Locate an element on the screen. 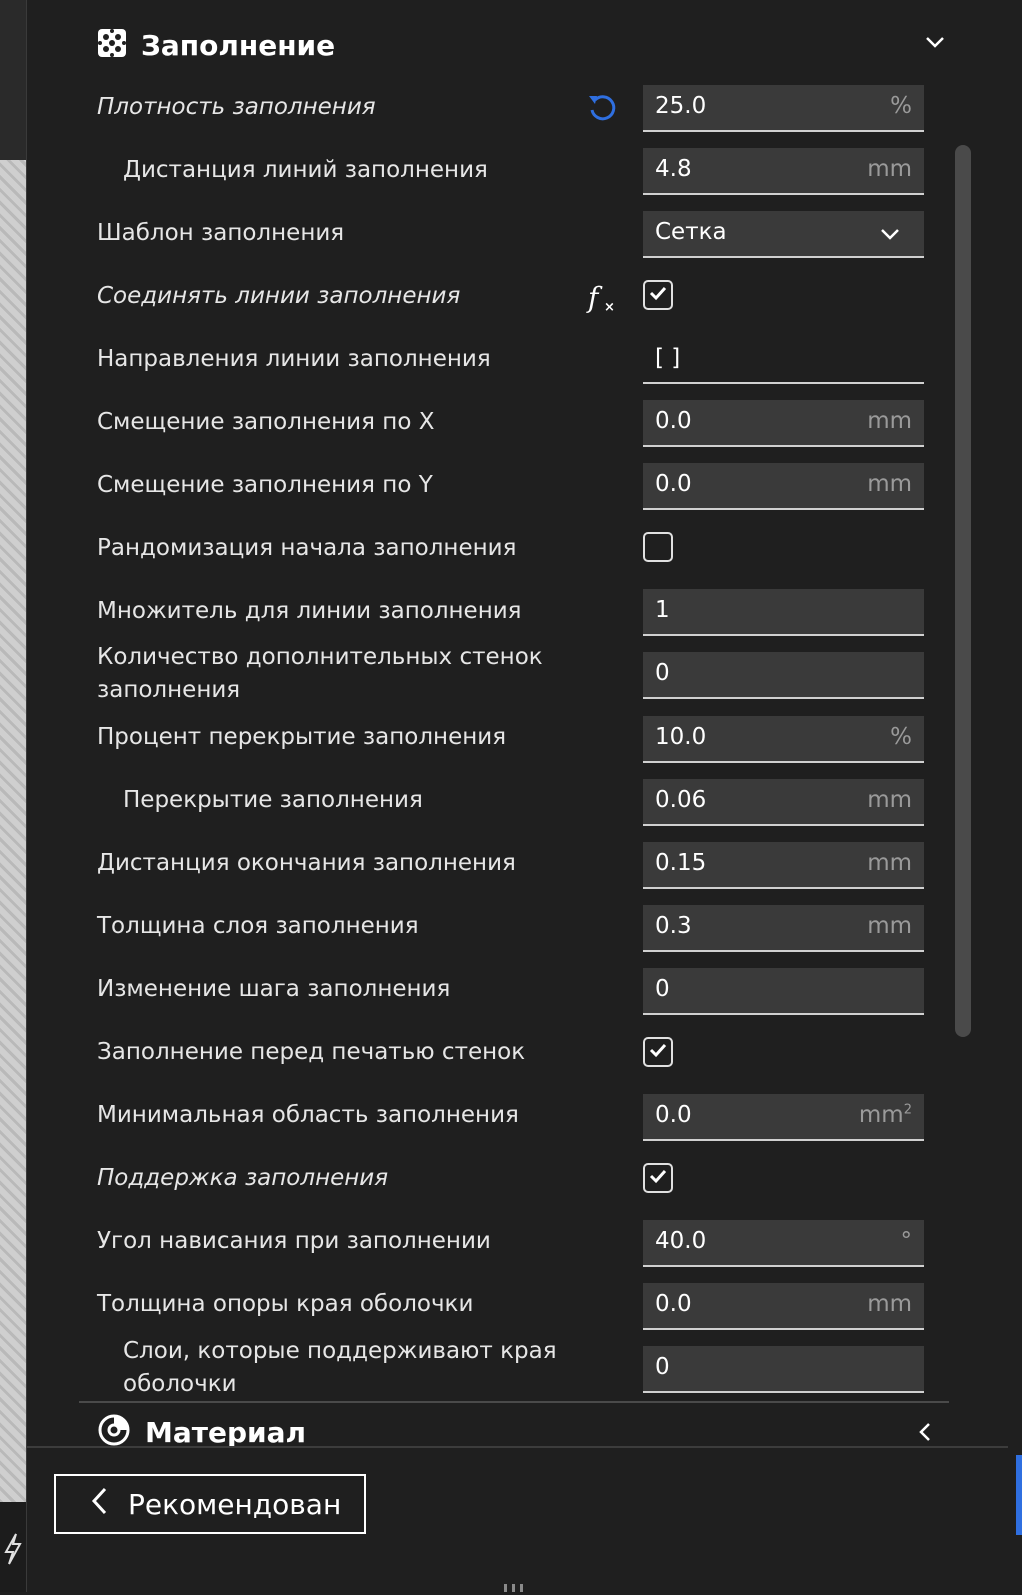  reset-icon is located at coordinates (602, 108).